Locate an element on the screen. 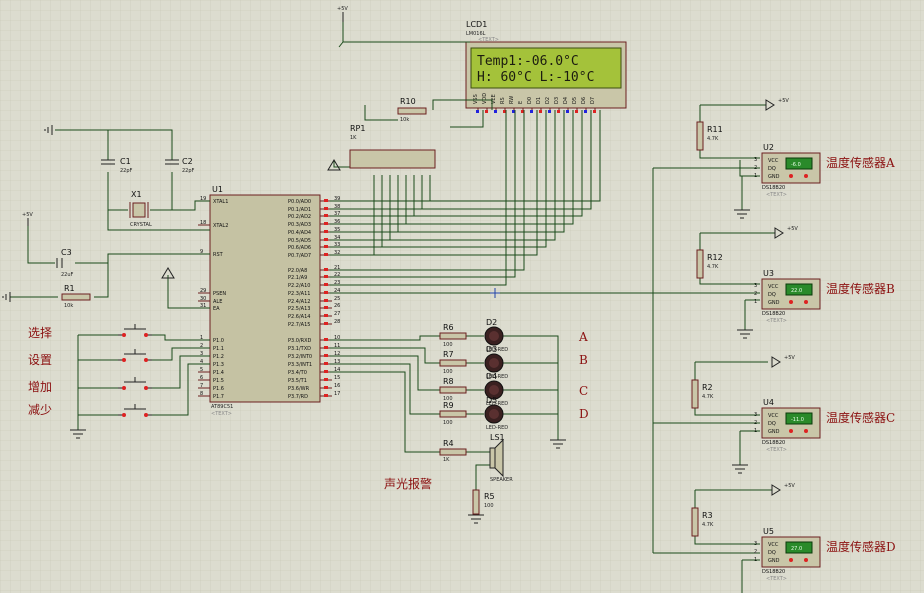 This screenshot has width=924, height=593. lcd-pin-label: VSS is located at coordinates (476, 99).